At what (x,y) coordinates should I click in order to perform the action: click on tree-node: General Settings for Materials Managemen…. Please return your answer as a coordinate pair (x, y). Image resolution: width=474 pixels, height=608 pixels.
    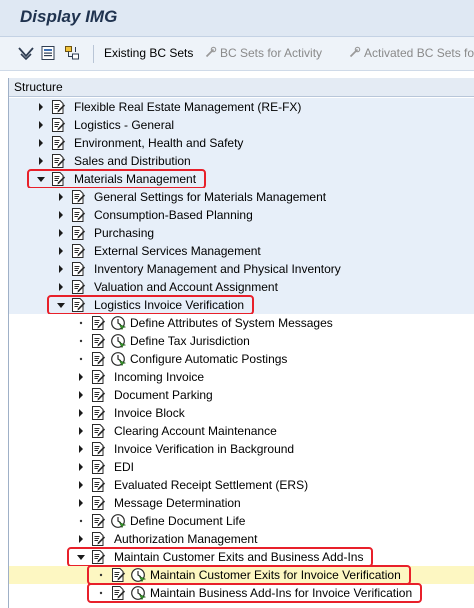
    Looking at the image, I should click on (241, 197).